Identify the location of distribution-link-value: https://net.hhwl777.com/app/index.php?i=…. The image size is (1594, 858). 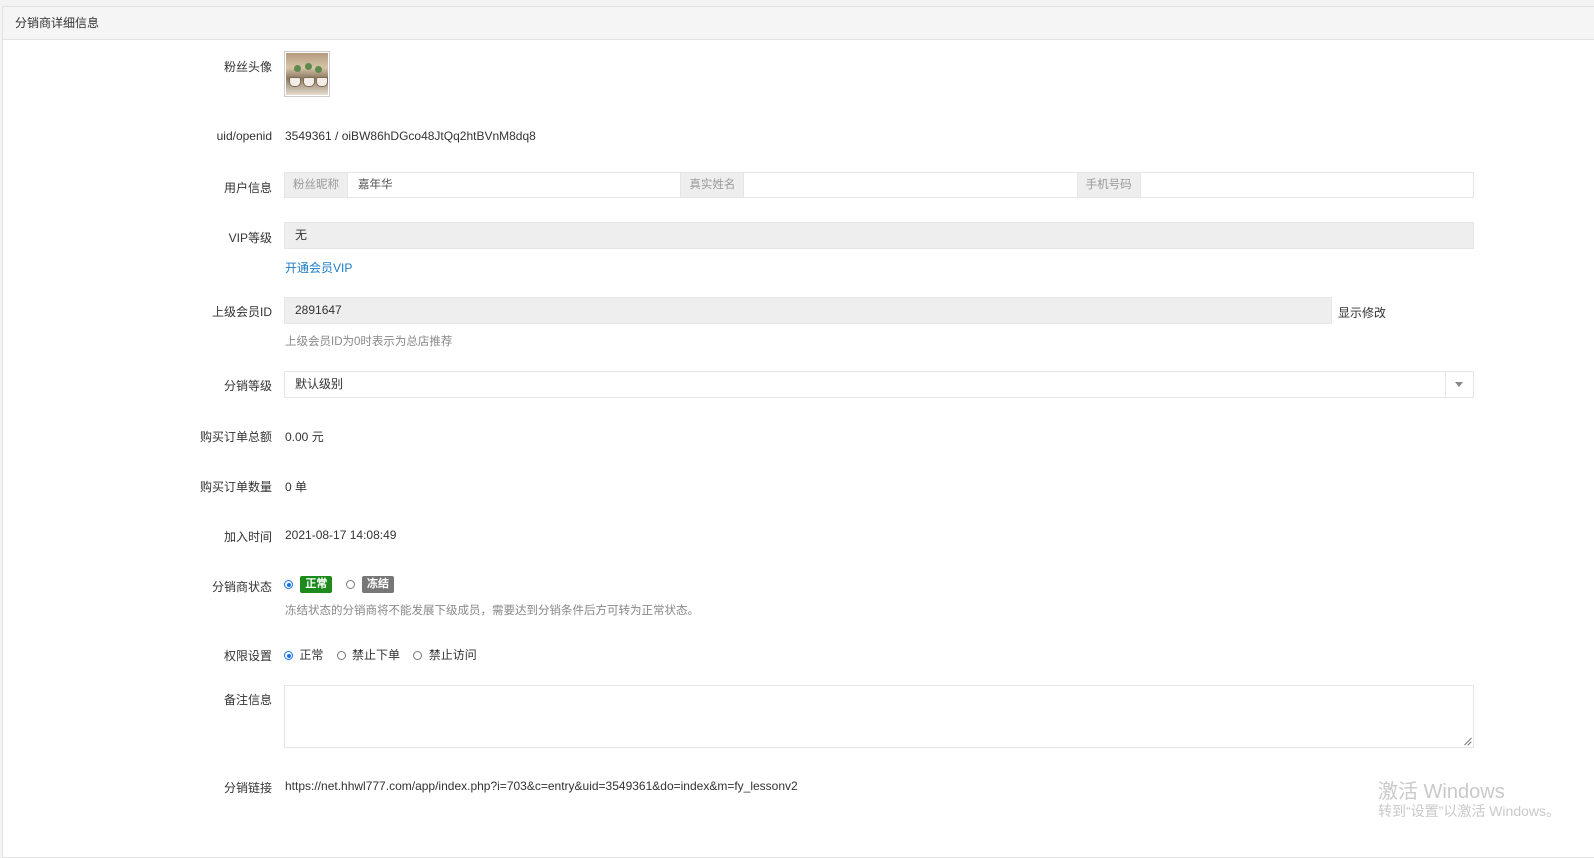
(541, 786).